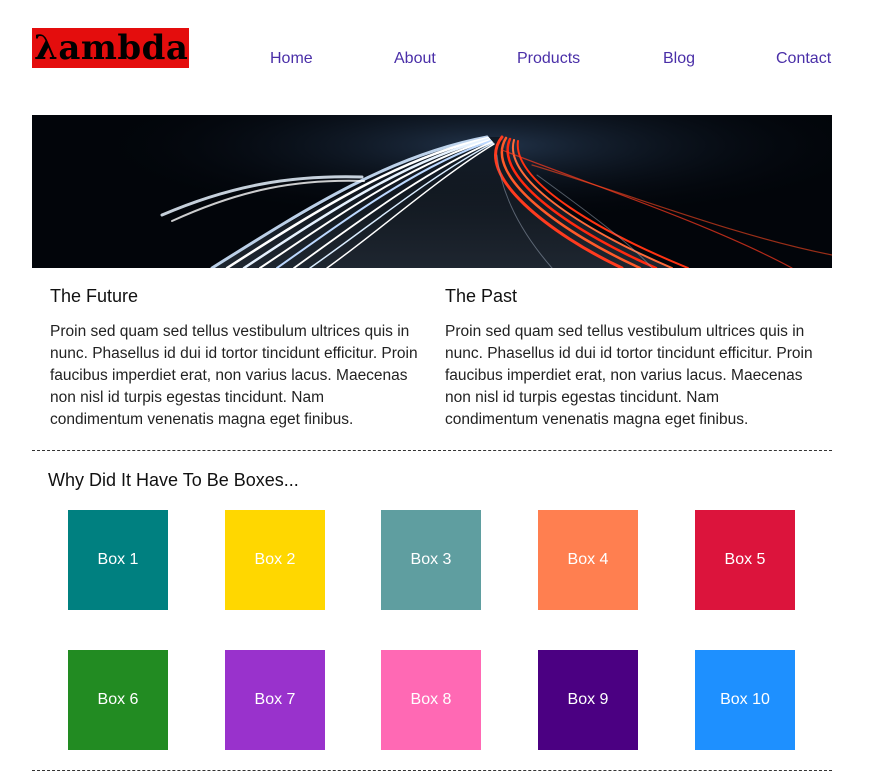  What do you see at coordinates (431, 700) in the screenshot?
I see `box-8: Box 8` at bounding box center [431, 700].